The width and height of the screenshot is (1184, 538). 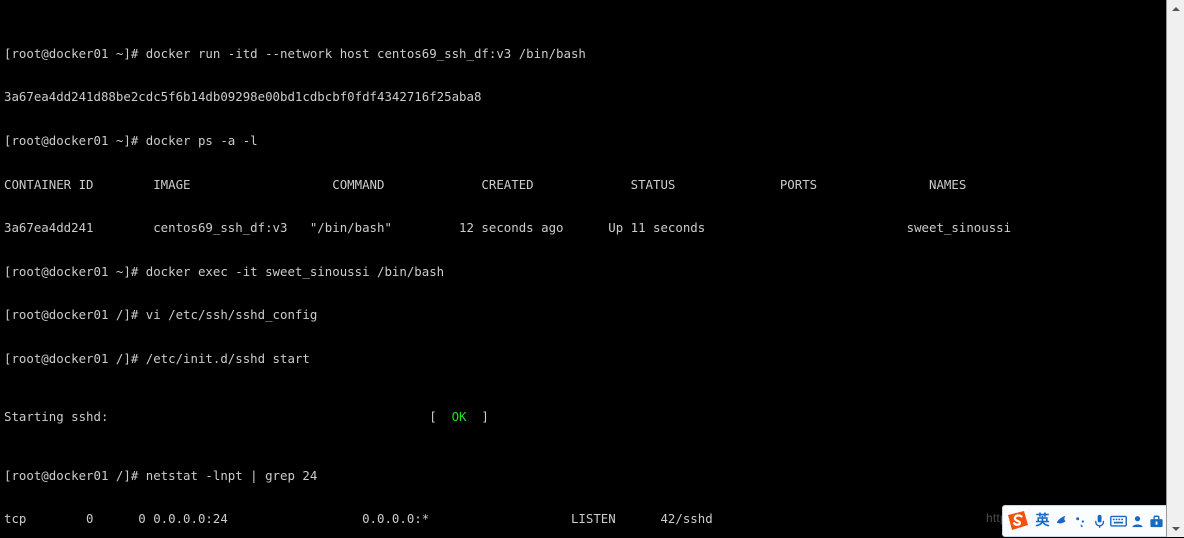 I want to click on scrollbar-track, so click(x=1175, y=268).